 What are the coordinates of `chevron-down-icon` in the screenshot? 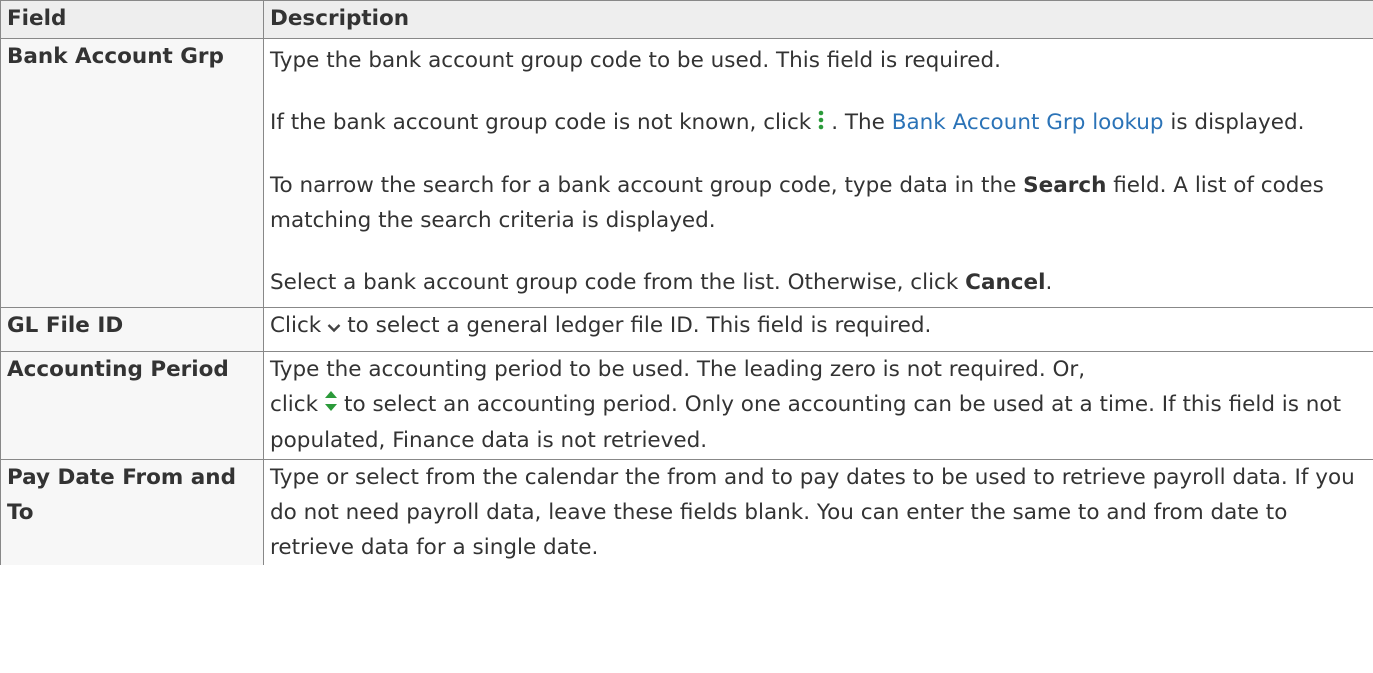 It's located at (334, 326).